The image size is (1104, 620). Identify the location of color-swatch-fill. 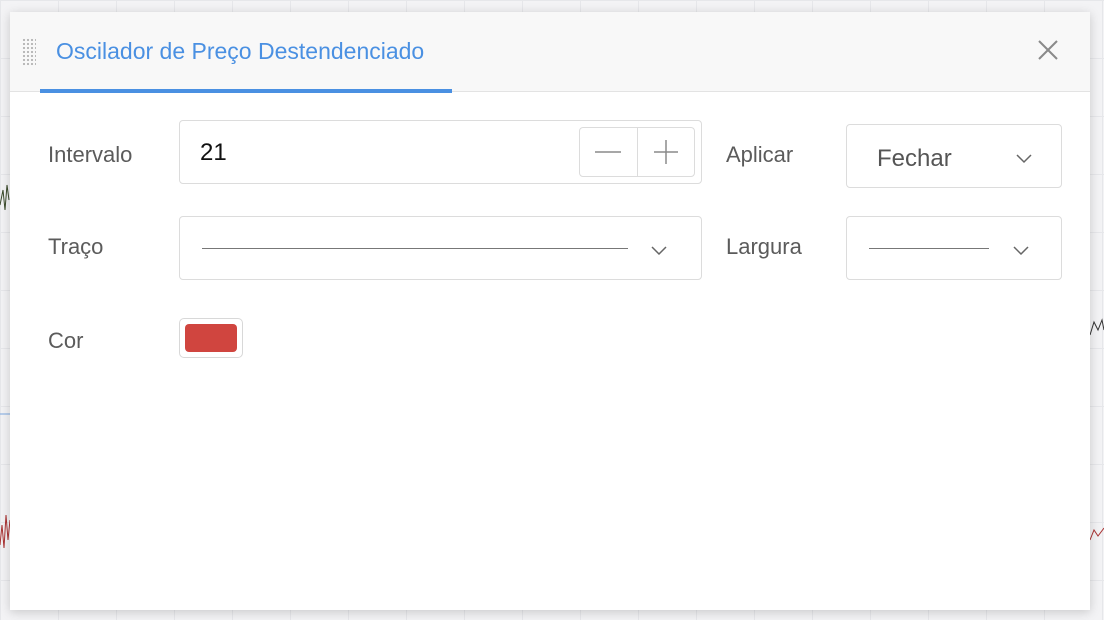
(211, 338).